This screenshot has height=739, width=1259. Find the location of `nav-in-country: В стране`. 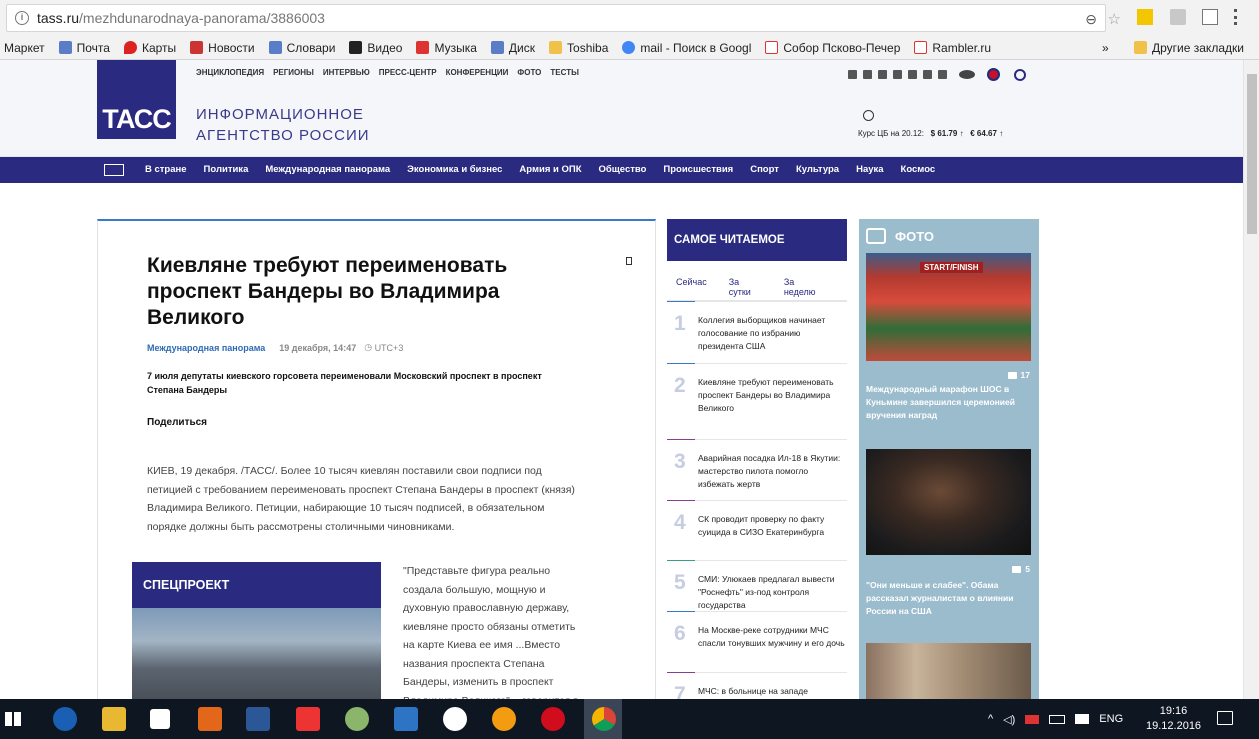

nav-in-country: В стране is located at coordinates (166, 169).